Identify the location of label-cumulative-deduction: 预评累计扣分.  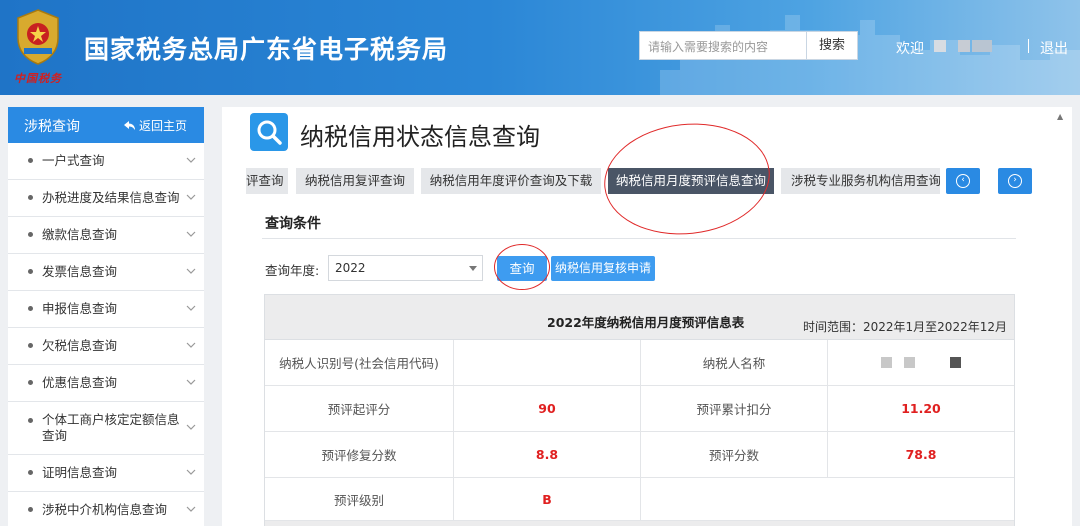
(734, 409).